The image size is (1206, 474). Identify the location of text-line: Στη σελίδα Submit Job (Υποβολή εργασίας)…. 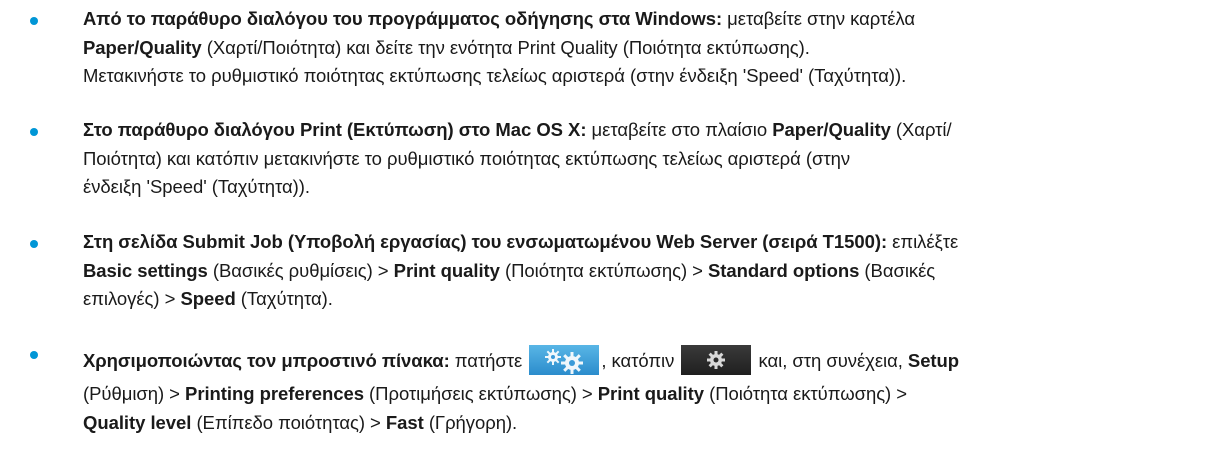
(640, 242).